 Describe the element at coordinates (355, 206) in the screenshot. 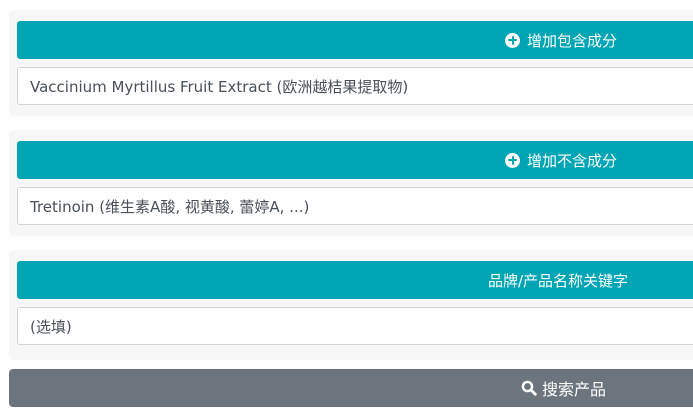

I see `excluded-ingredient-input: Tretinoin (维生素A酸, 视黄酸, 蕾婷A, ...)` at that location.